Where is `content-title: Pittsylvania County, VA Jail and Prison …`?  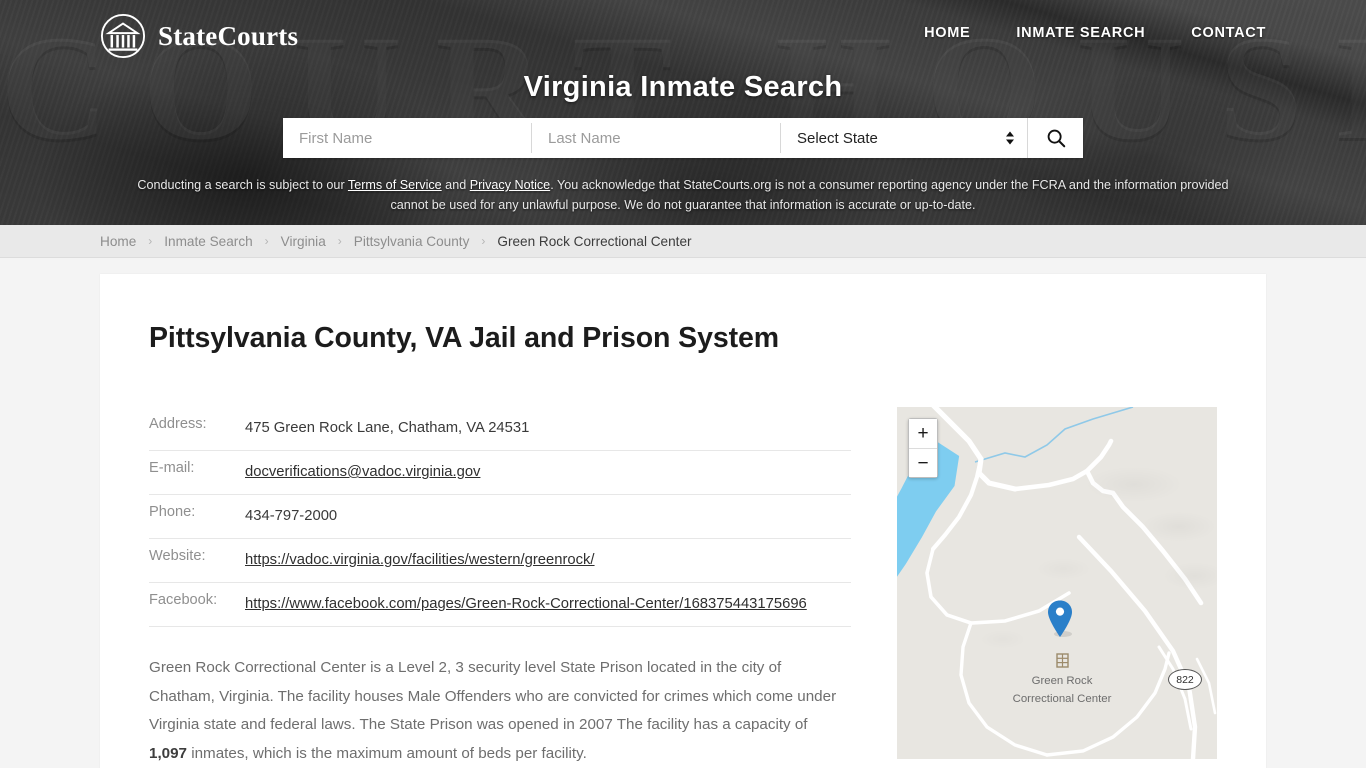
content-title: Pittsylvania County, VA Jail and Prison … is located at coordinates (464, 338).